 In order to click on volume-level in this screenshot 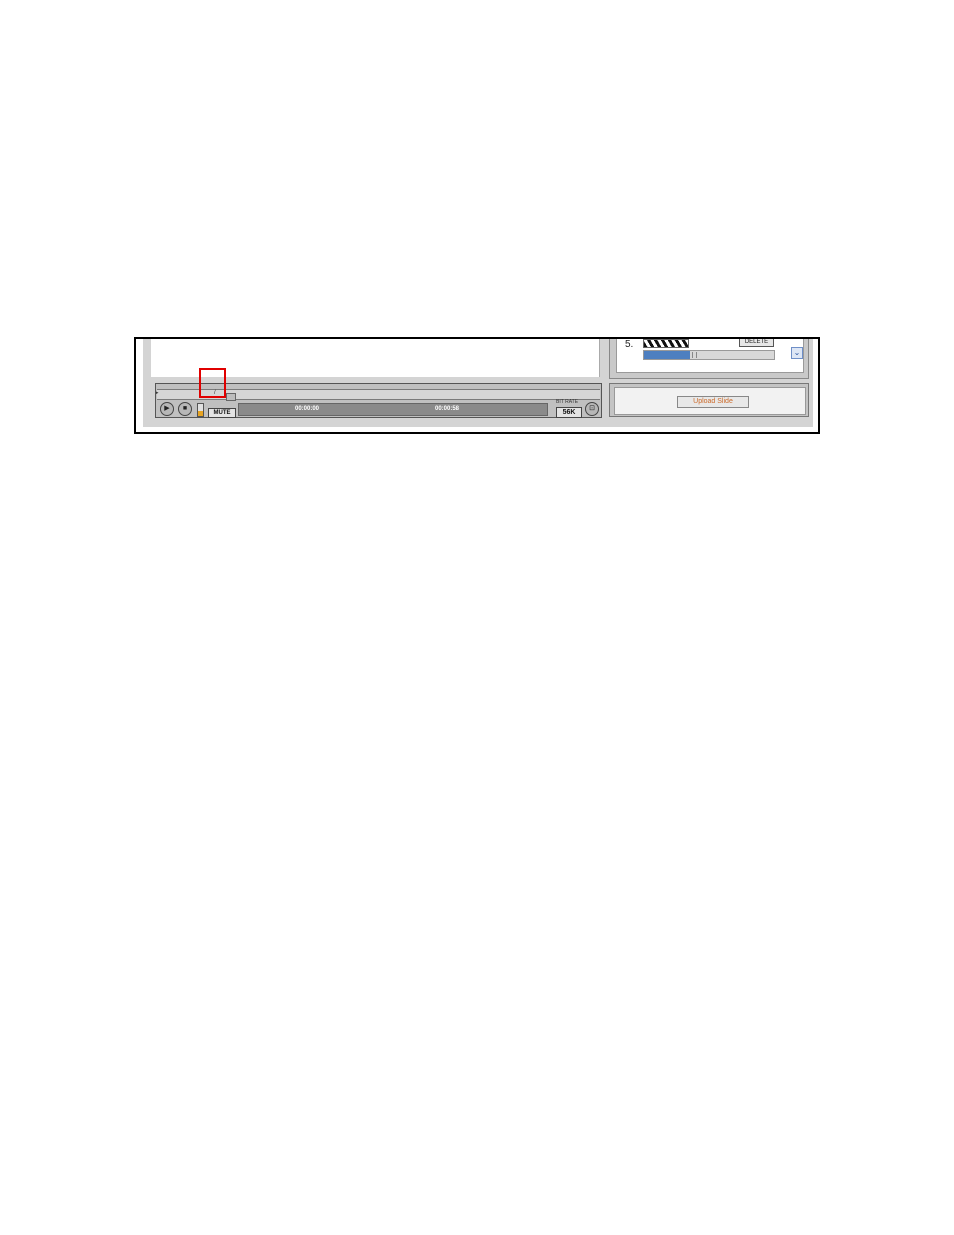, I will do `click(200, 413)`.